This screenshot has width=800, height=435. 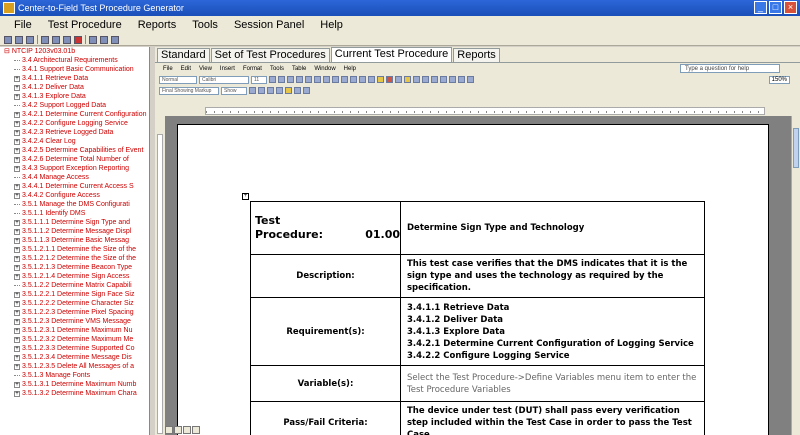 I want to click on accept-change-icon, so click(x=270, y=90).